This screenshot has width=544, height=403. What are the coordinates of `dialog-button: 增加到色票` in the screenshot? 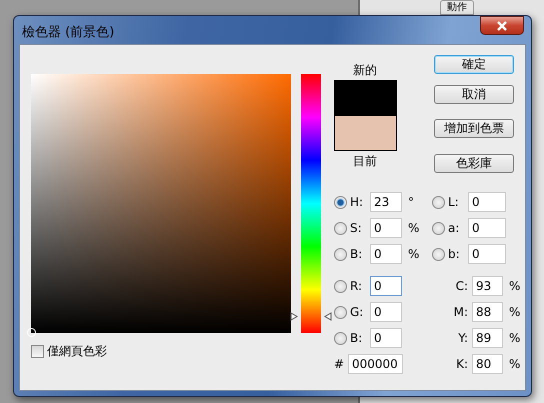 It's located at (474, 128).